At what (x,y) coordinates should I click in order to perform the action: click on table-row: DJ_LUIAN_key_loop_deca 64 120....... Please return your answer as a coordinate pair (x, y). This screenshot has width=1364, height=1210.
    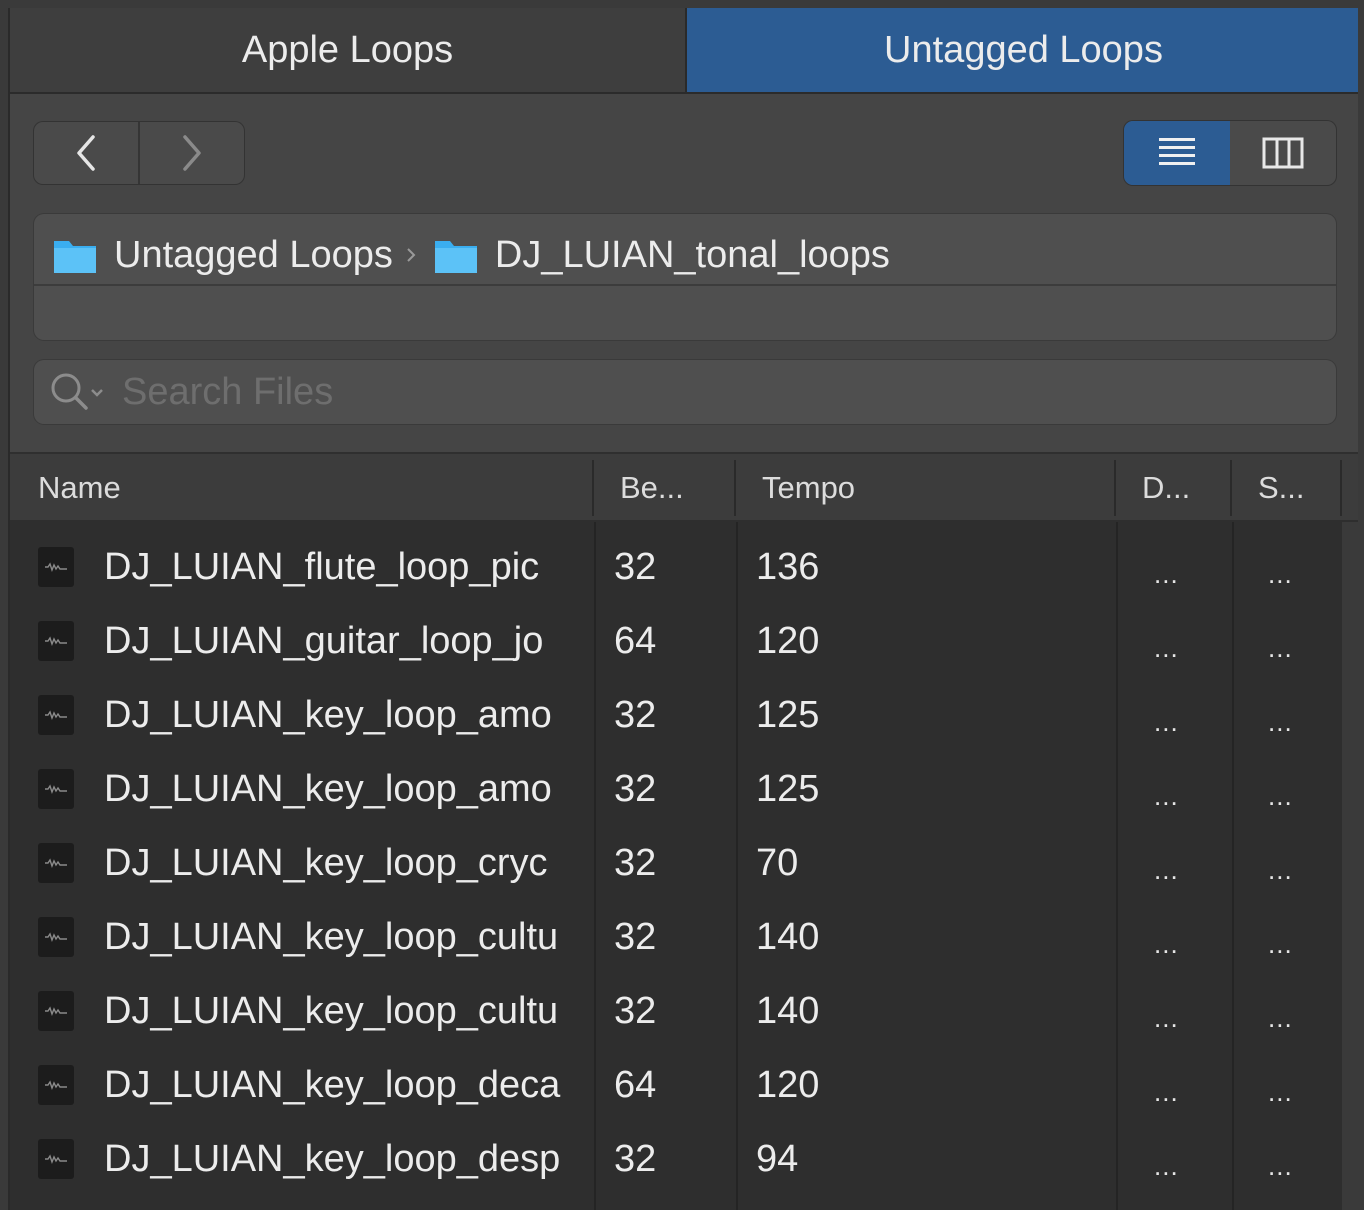
    Looking at the image, I should click on (676, 1085).